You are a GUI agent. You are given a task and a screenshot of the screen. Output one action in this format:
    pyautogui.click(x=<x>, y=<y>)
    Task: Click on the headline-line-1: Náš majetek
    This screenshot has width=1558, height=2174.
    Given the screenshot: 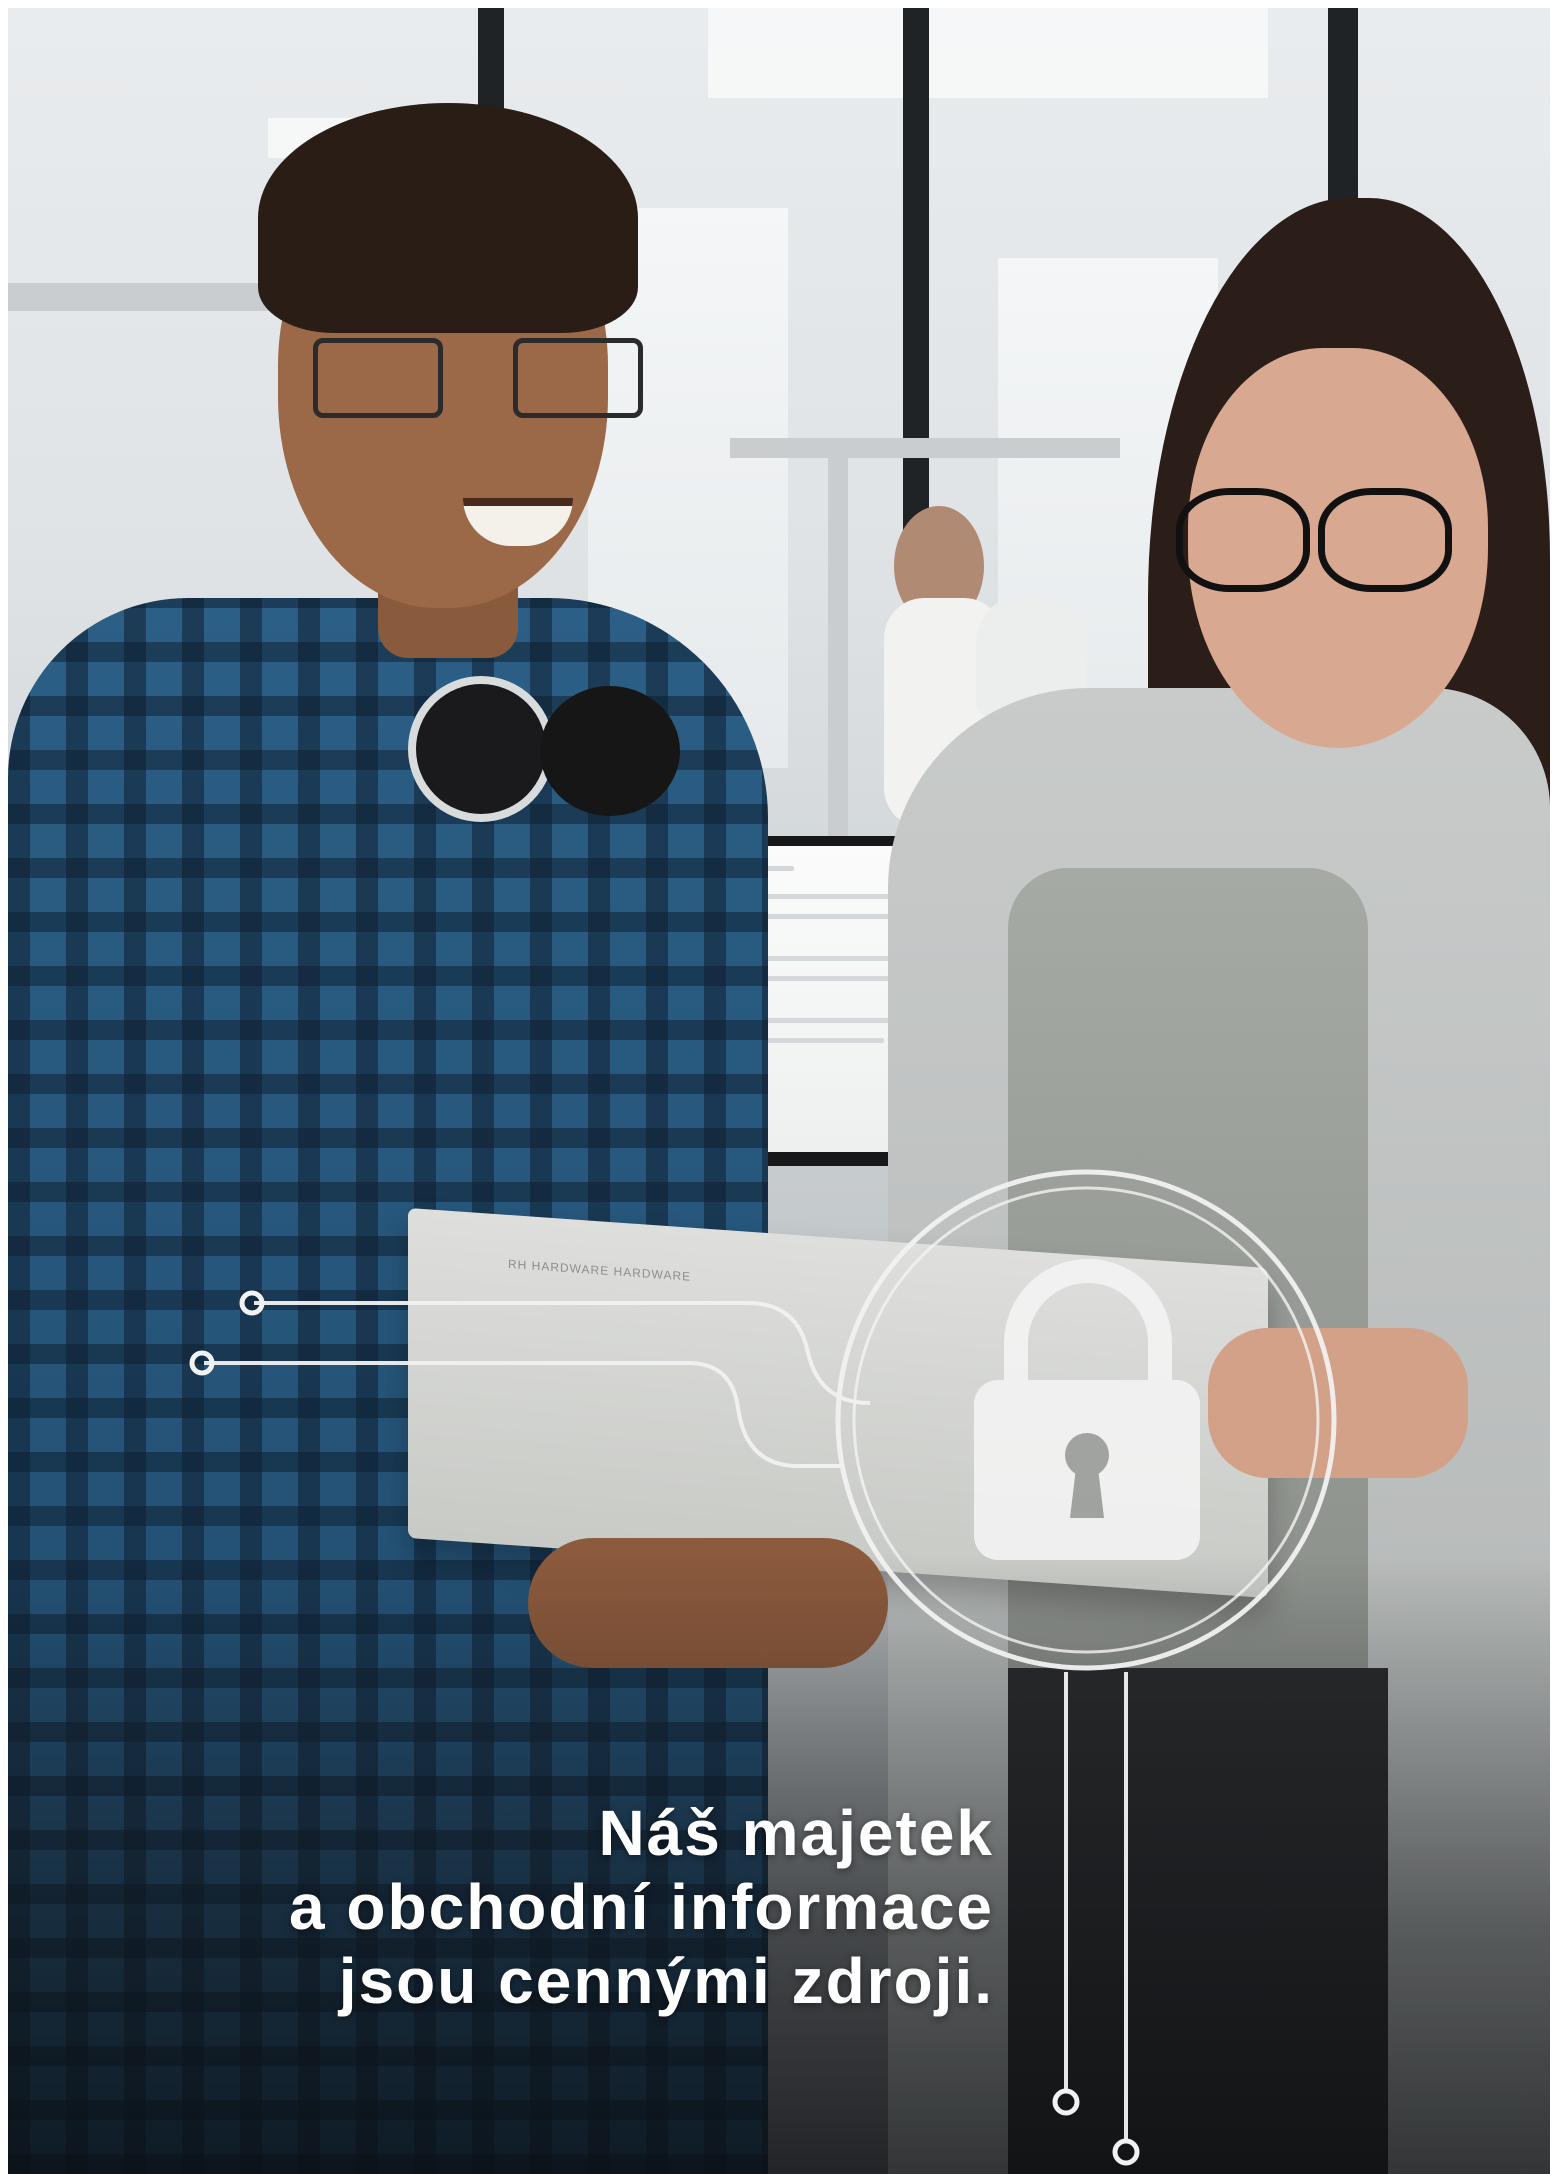 What is the action you would take?
    pyautogui.click(x=796, y=1833)
    